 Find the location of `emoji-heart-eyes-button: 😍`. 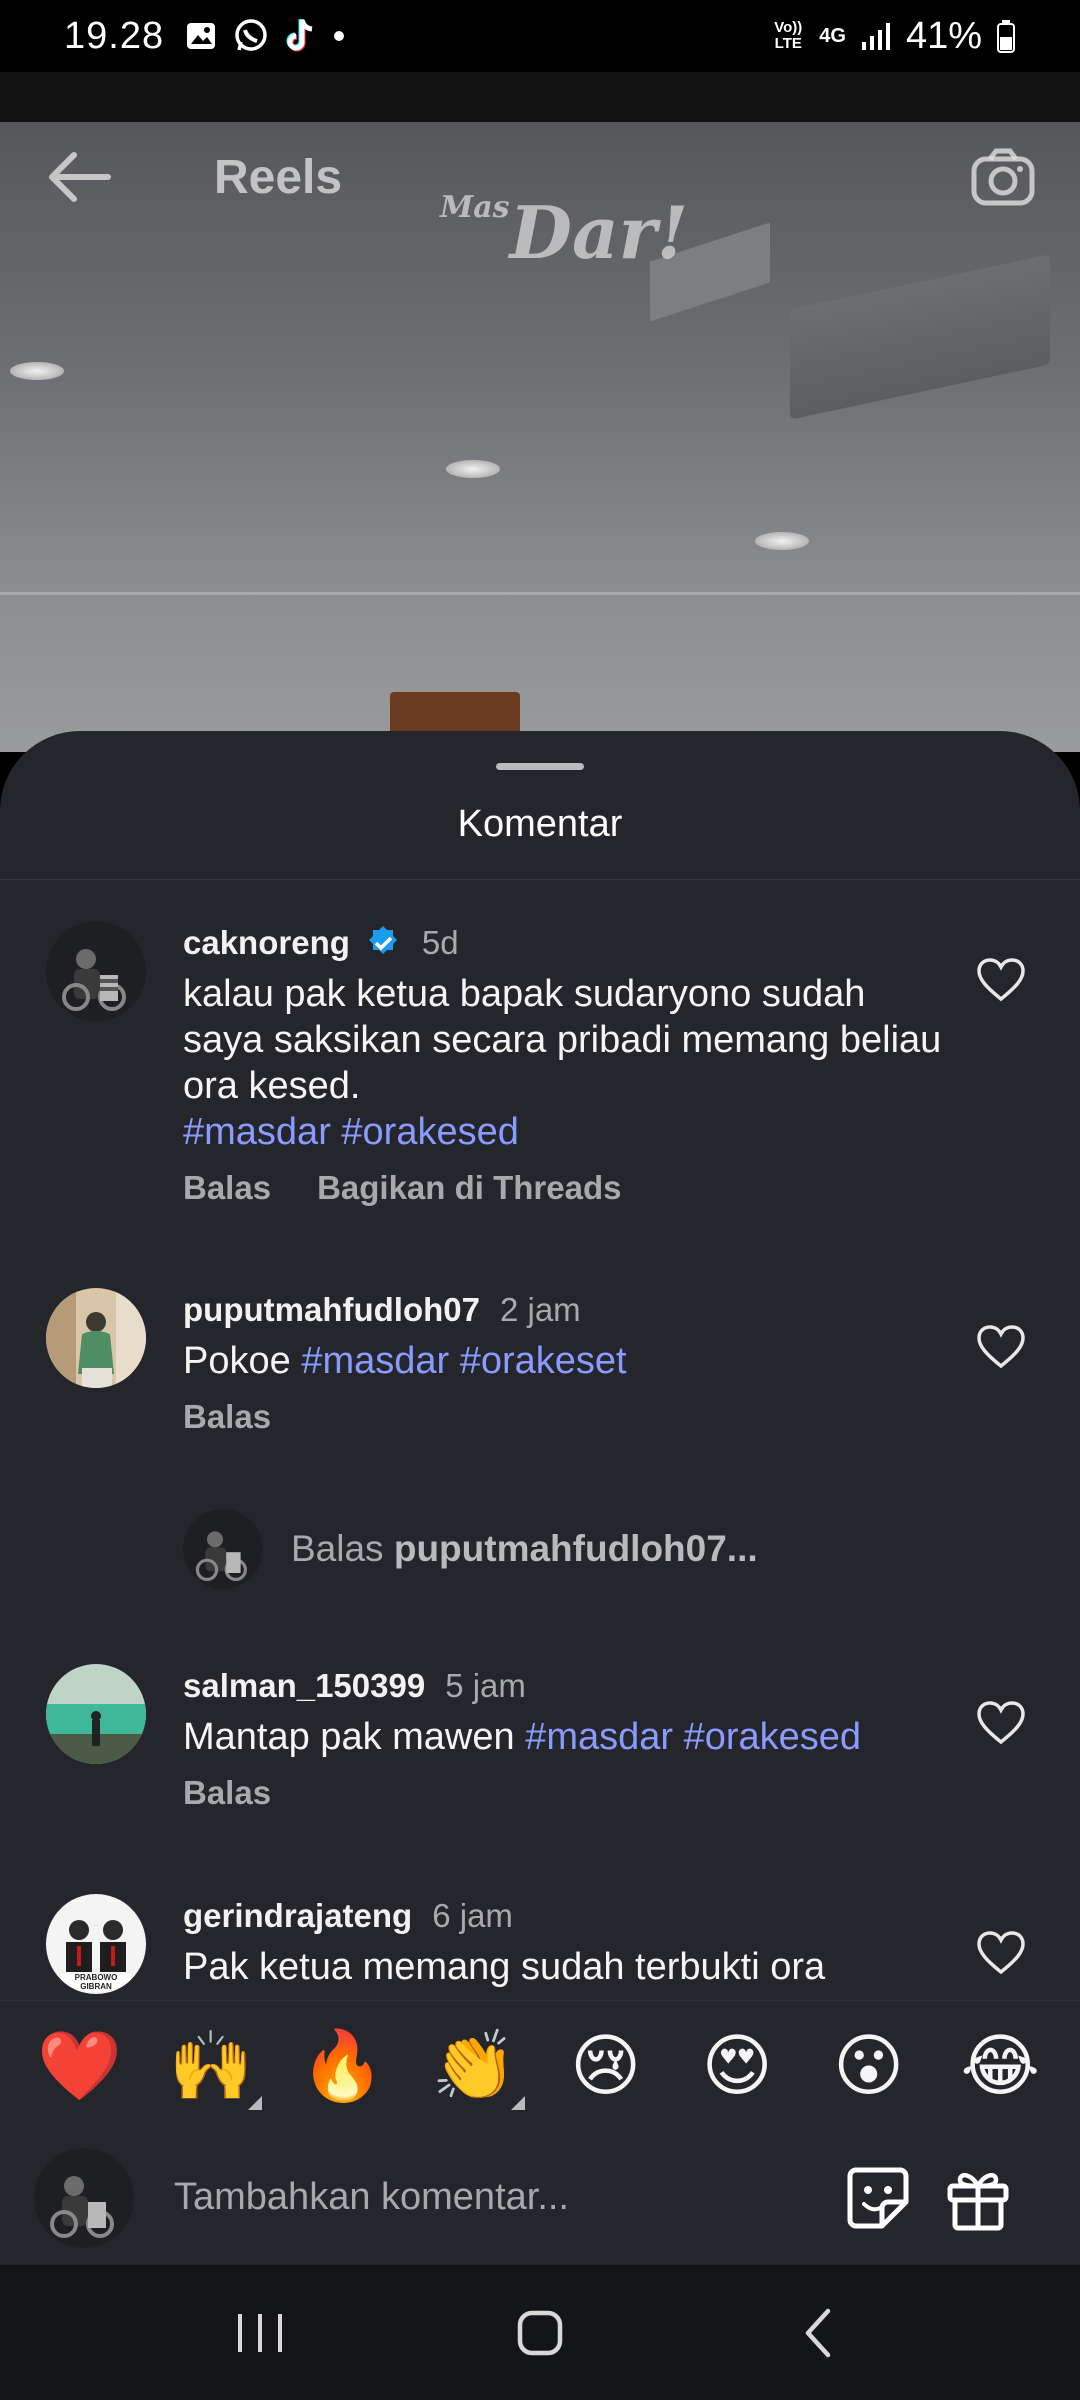

emoji-heart-eyes-button: 😍 is located at coordinates (737, 2066).